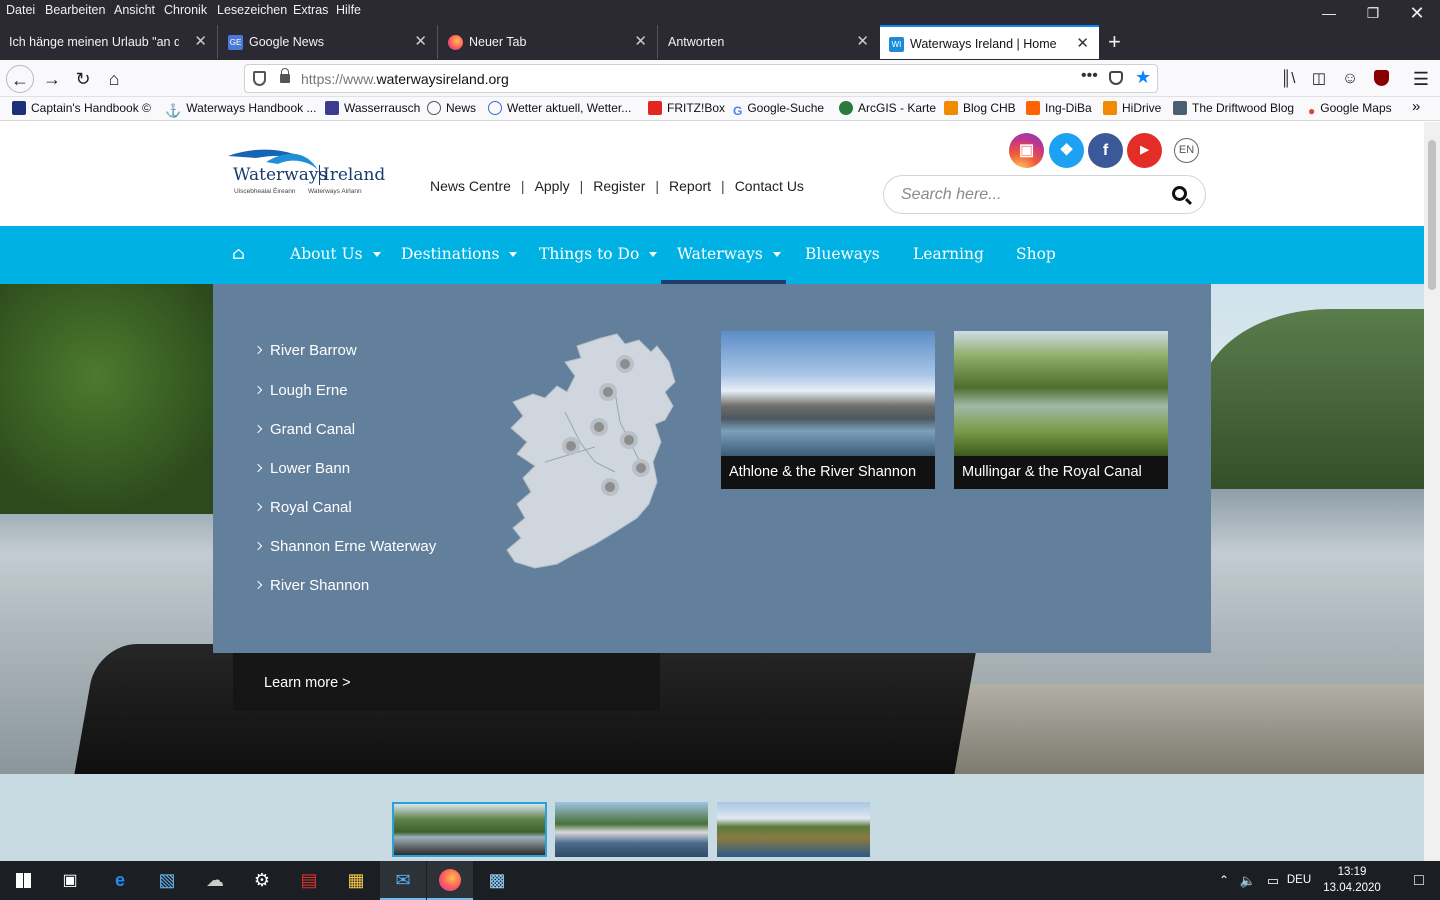 This screenshot has width=1440, height=900. I want to click on language-switch: EN, so click(1186, 150).